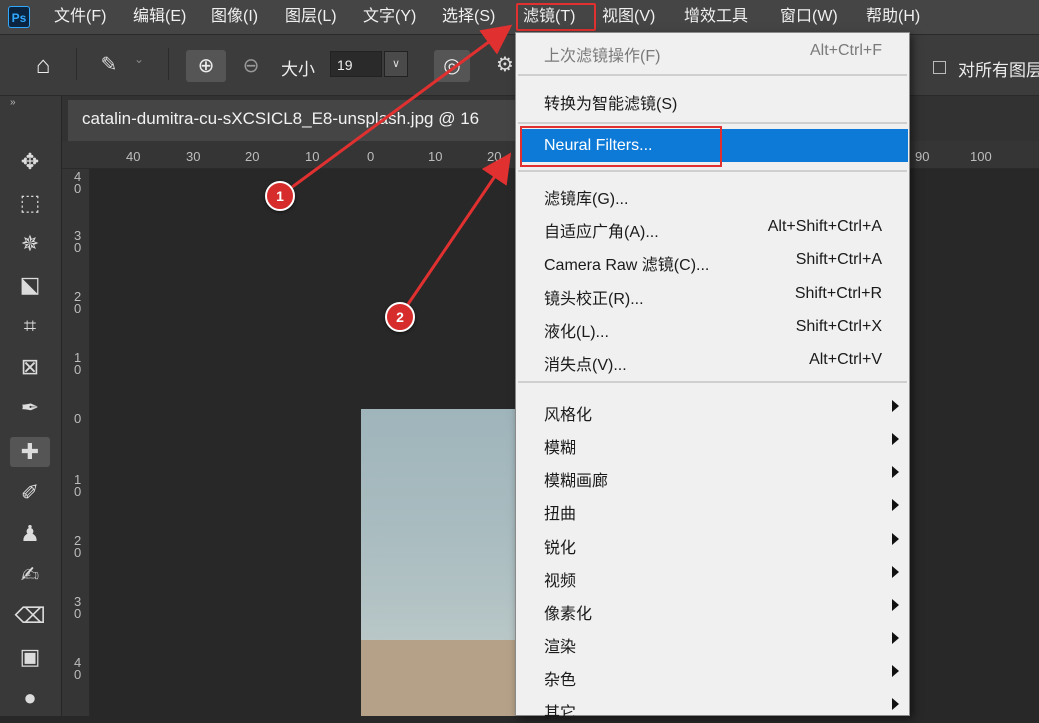  I want to click on annotation-arrows, so click(396, 170).